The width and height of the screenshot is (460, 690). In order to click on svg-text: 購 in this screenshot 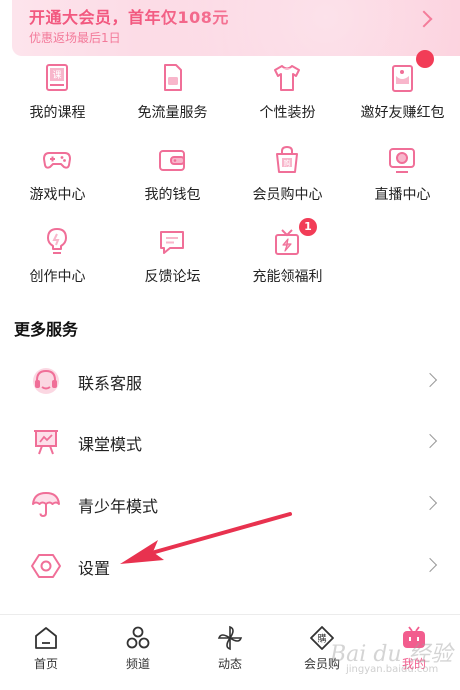, I will do `click(321, 639)`.